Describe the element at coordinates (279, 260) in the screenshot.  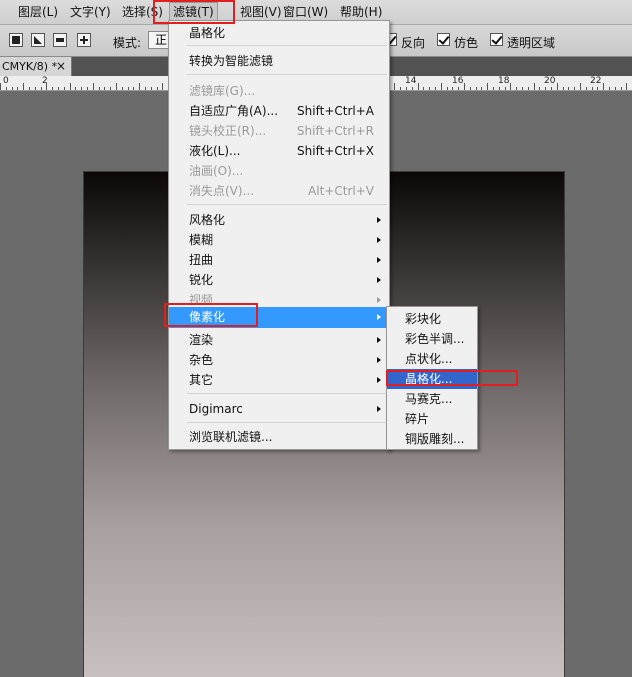
I see `menu-item-distort: 扭曲` at that location.